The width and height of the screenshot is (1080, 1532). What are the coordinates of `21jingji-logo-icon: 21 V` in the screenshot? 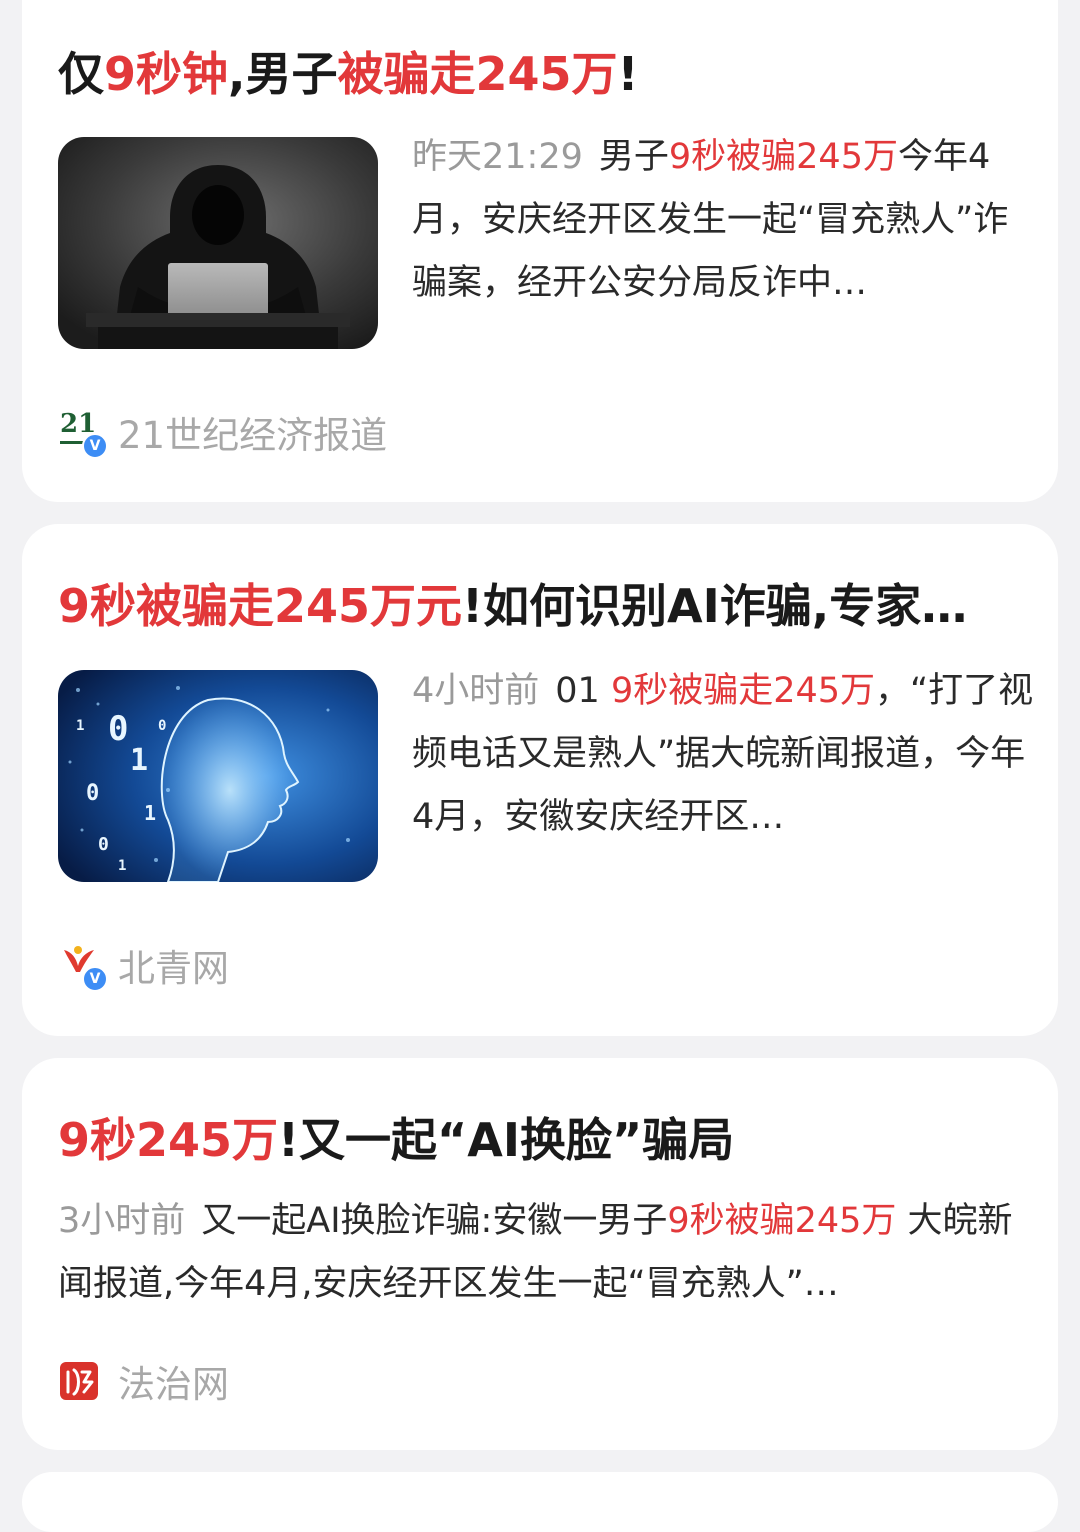 It's located at (83, 434).